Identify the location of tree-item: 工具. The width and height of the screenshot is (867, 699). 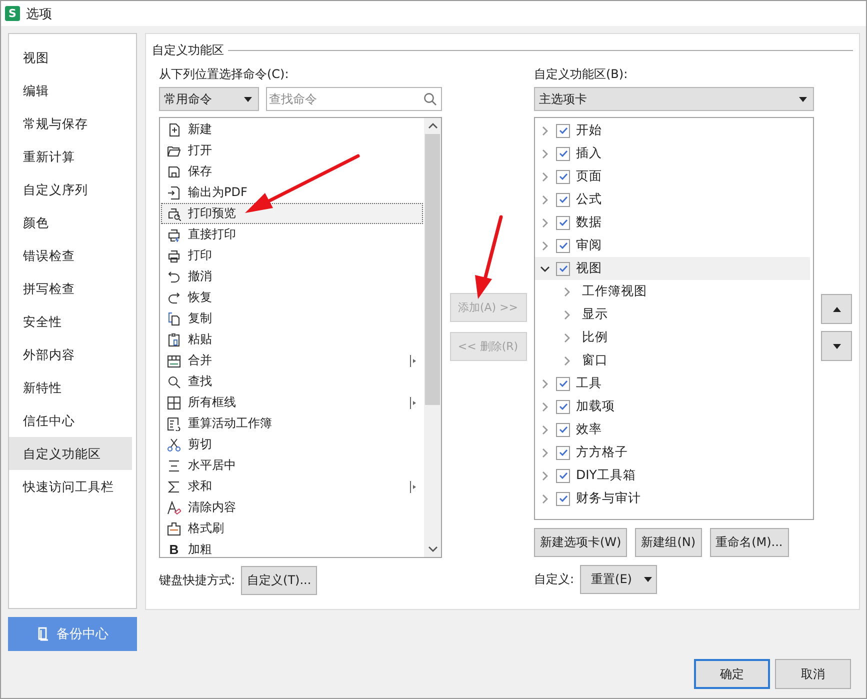
(672, 383).